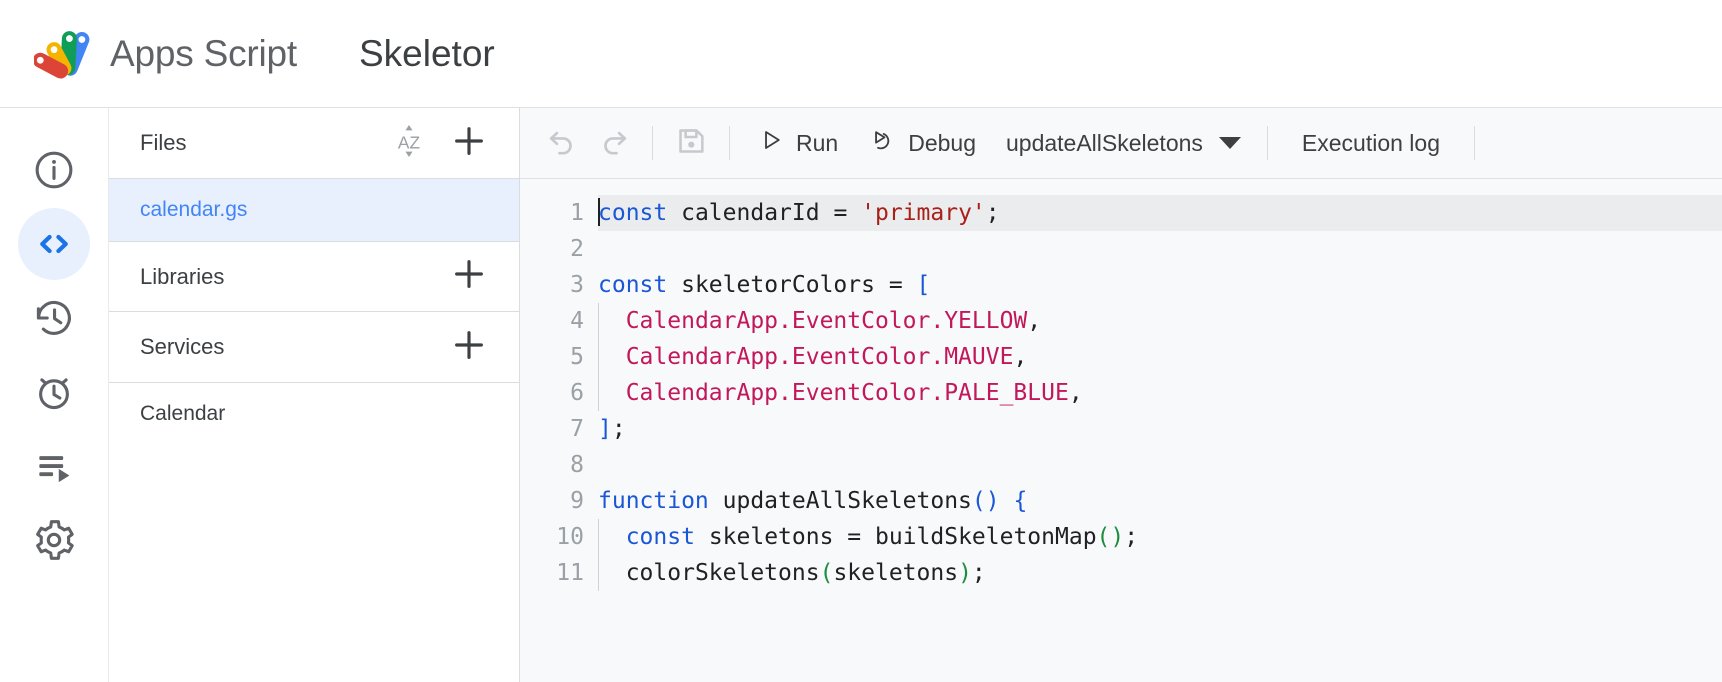  What do you see at coordinates (826, 573) in the screenshot?
I see `code-token: (` at bounding box center [826, 573].